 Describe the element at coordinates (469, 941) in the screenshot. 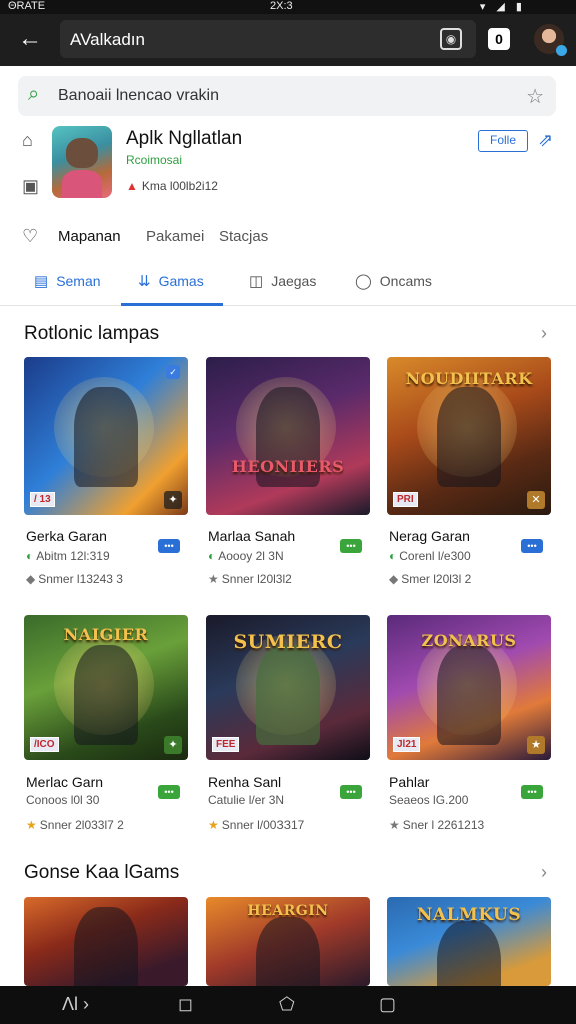

I see `game-card: NALMKUS` at that location.